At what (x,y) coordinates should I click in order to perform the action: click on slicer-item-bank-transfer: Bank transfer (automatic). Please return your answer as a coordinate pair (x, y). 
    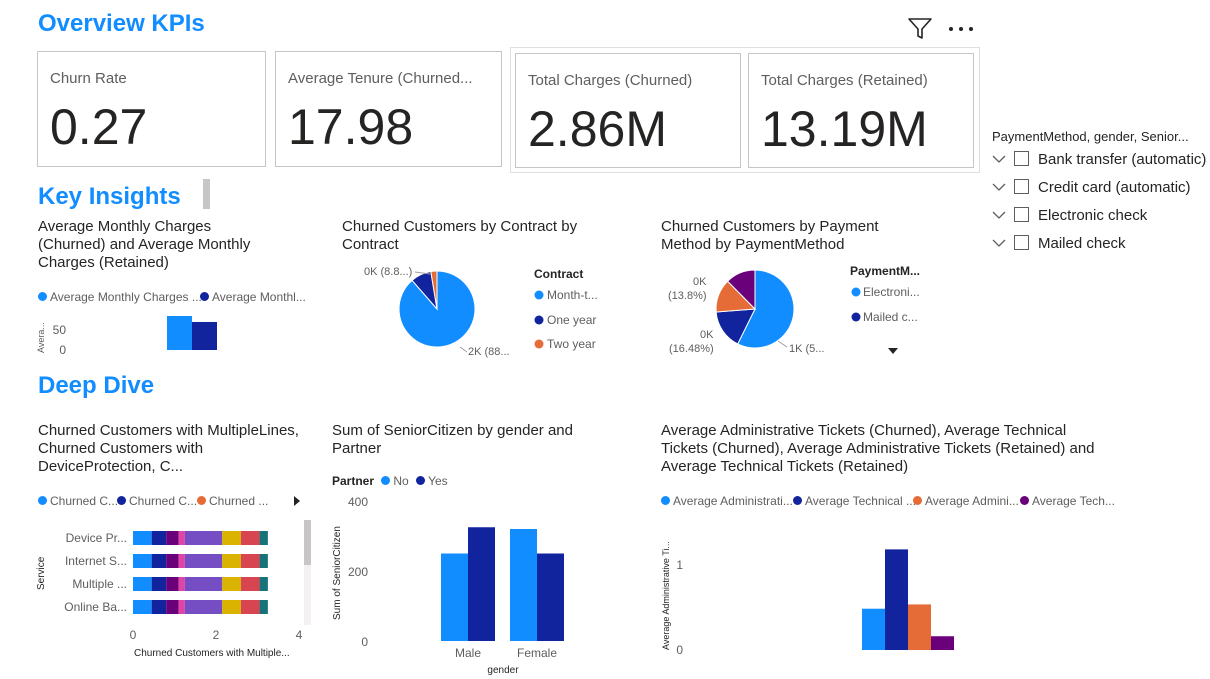
    Looking at the image, I should click on (1099, 159).